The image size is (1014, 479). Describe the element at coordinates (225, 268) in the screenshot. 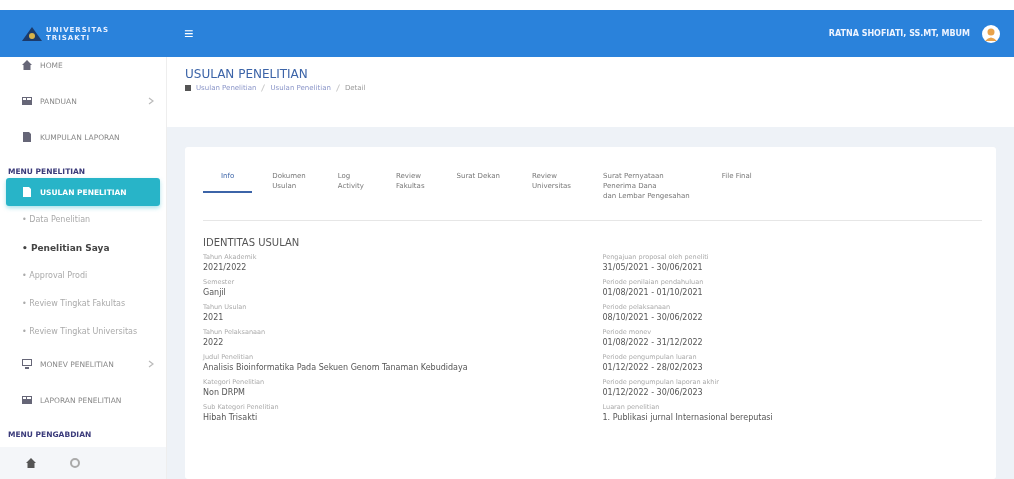

I see `field-value: 2021/2022` at that location.